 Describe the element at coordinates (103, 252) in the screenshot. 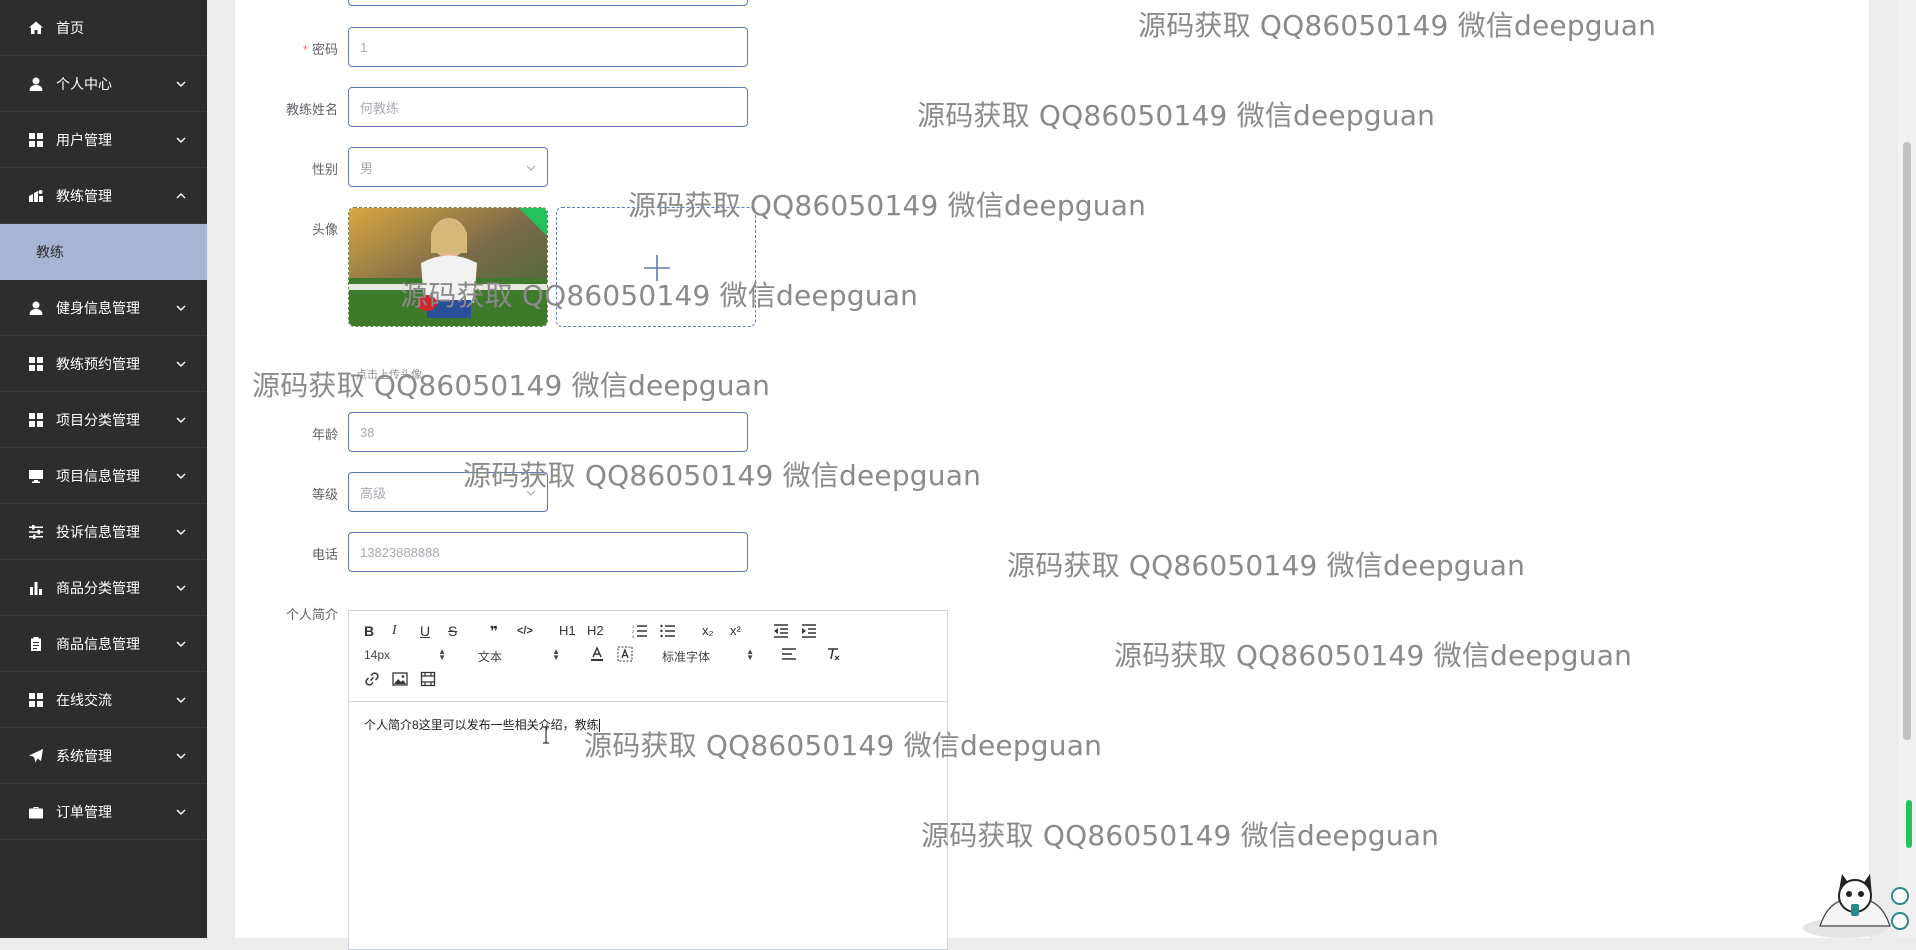

I see `sidebar-subitem-coach: 教练` at that location.